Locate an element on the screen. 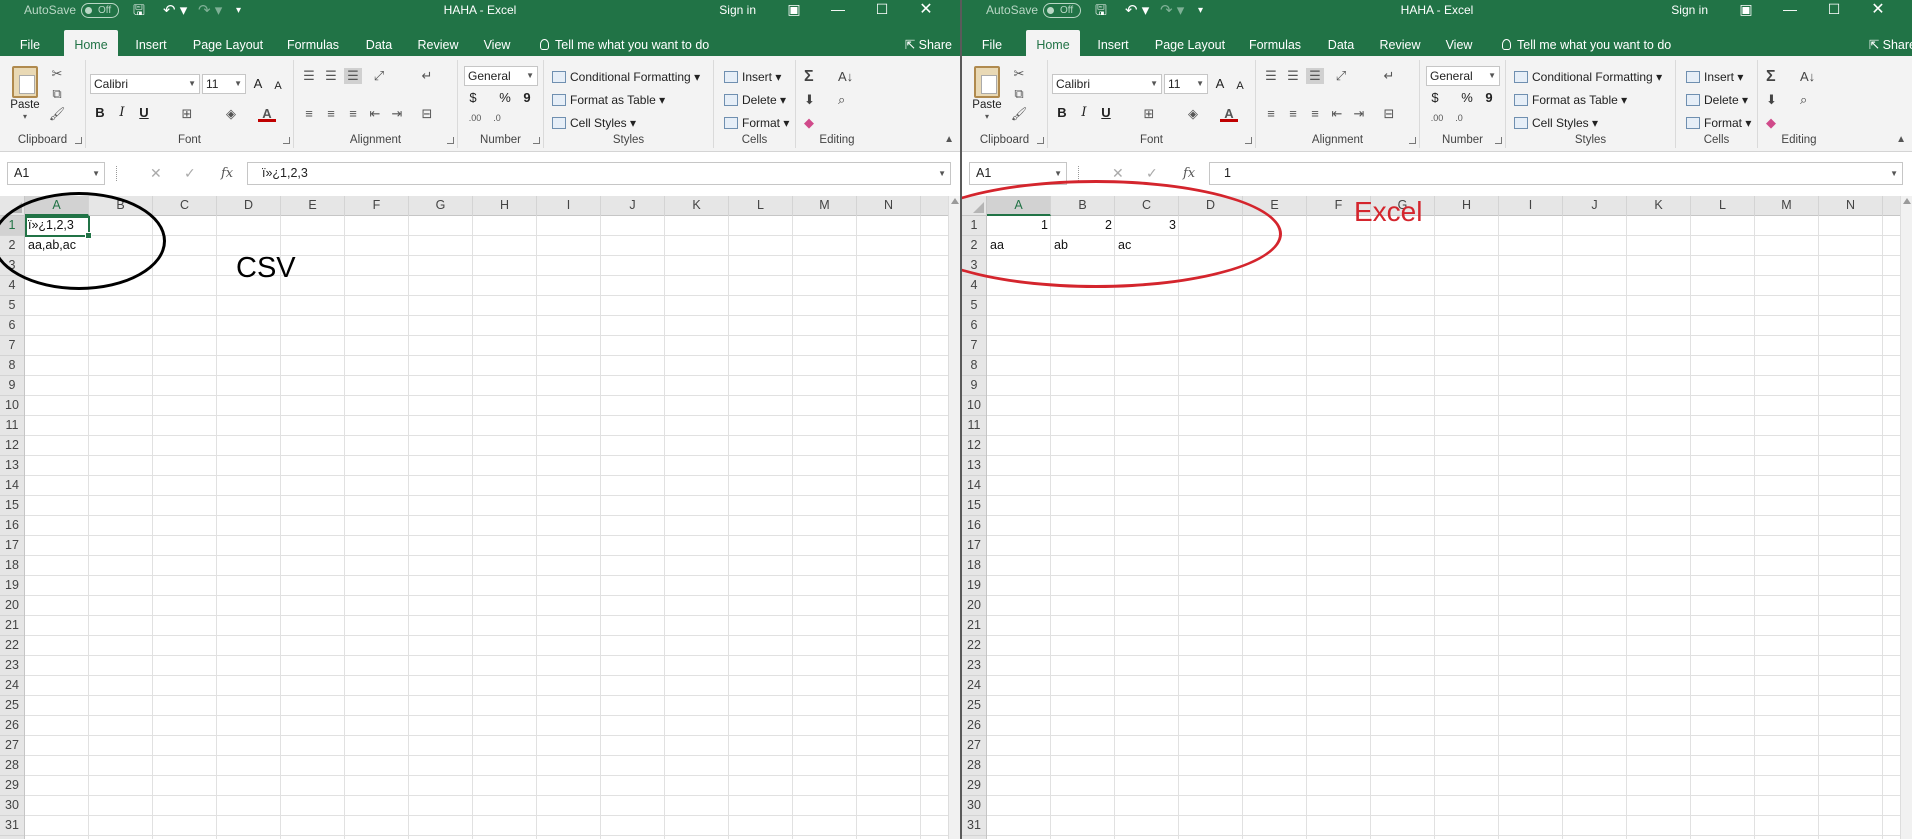 This screenshot has width=1912, height=839. borders-icon: ⊞ is located at coordinates (1149, 114).